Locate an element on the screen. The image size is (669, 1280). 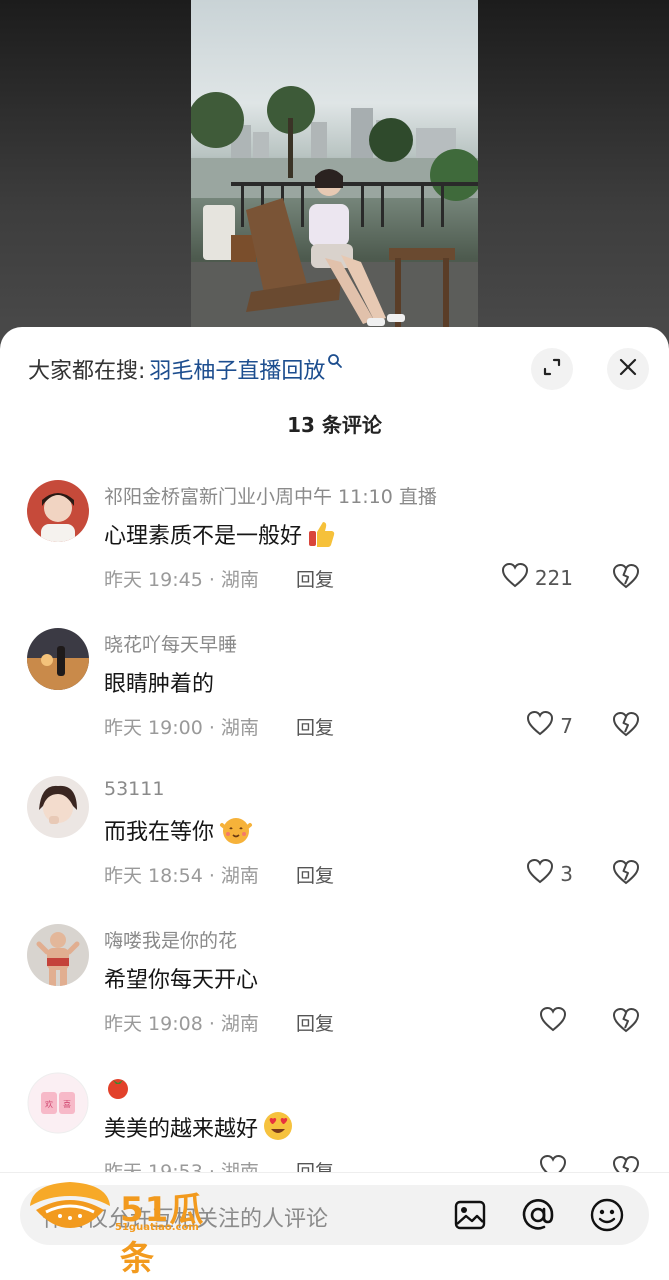
like-button is located at coordinates (556, 1021).